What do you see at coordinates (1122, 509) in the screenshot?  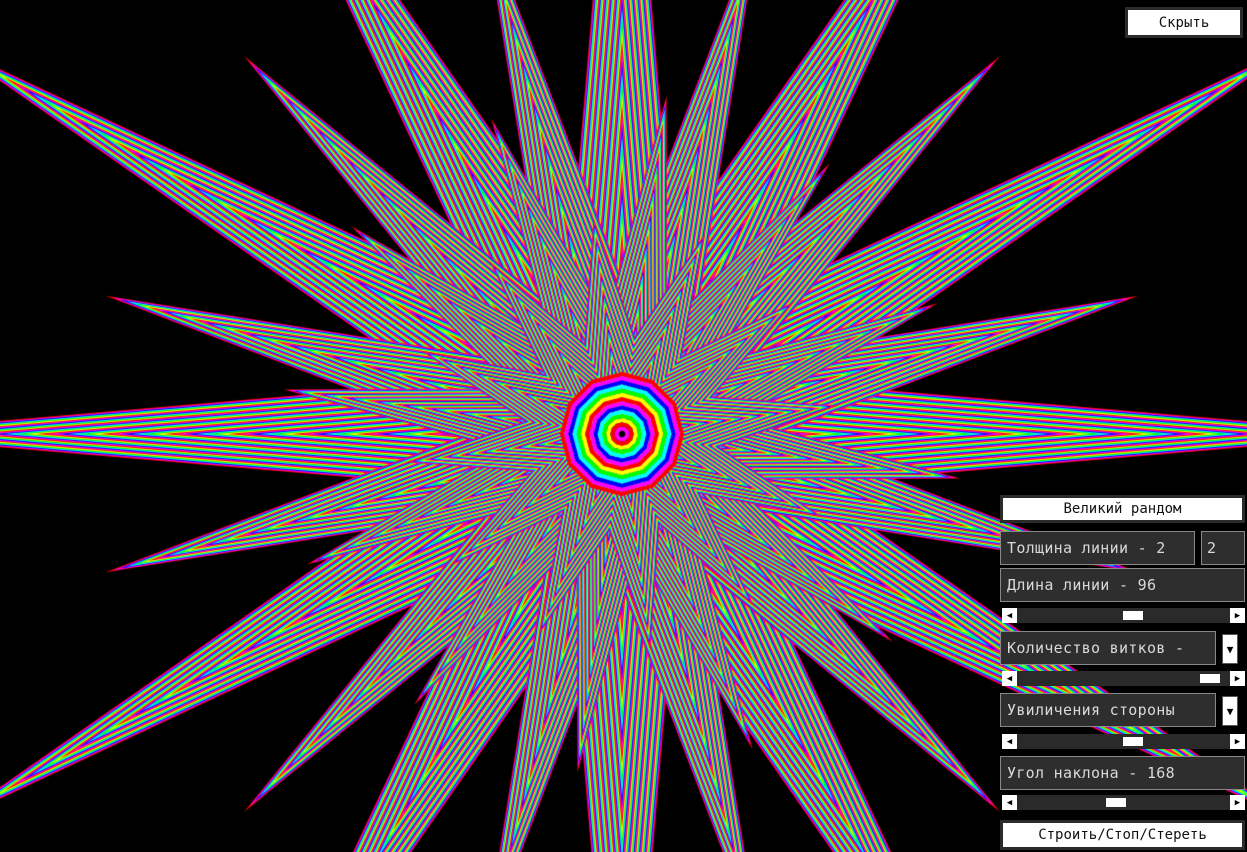 I see `random-button: Великий рандом` at bounding box center [1122, 509].